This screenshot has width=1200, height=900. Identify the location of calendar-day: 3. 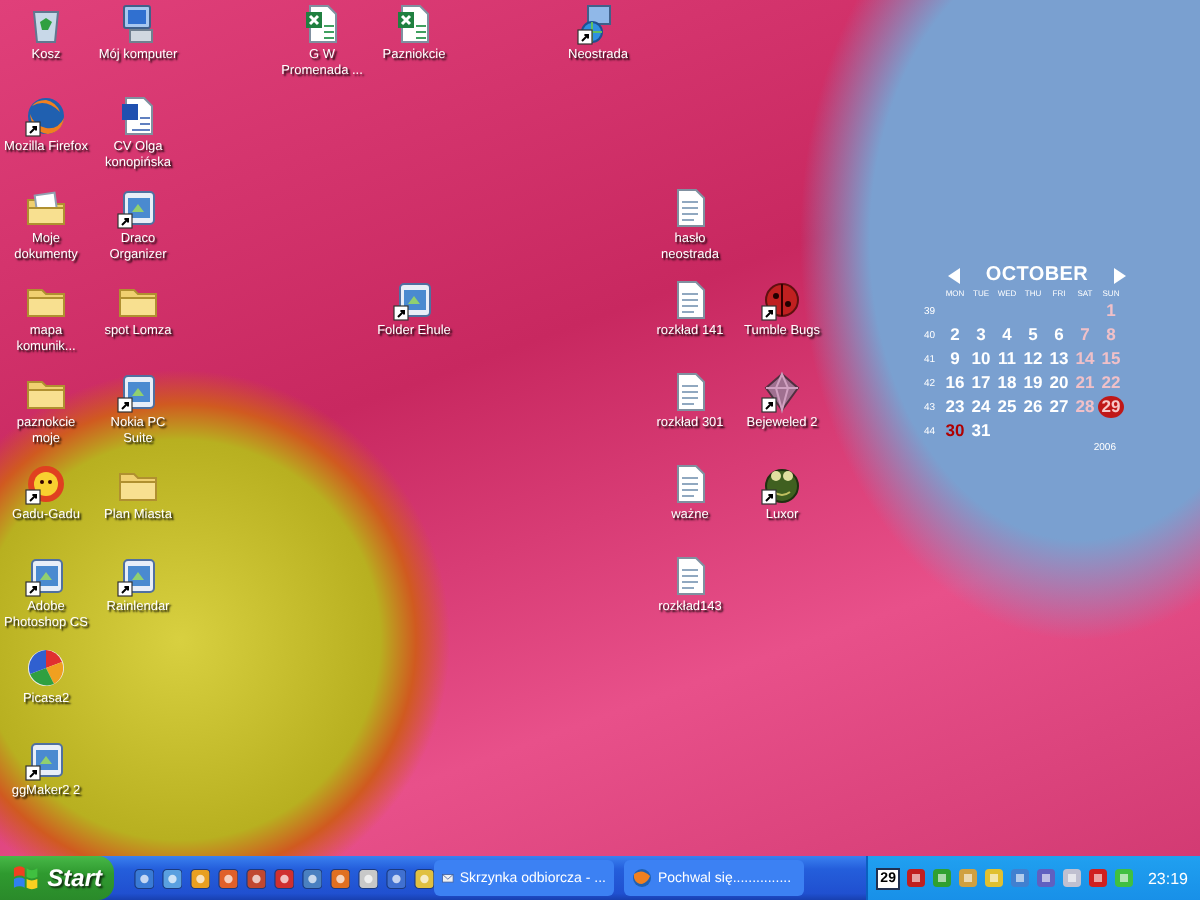
(981, 335).